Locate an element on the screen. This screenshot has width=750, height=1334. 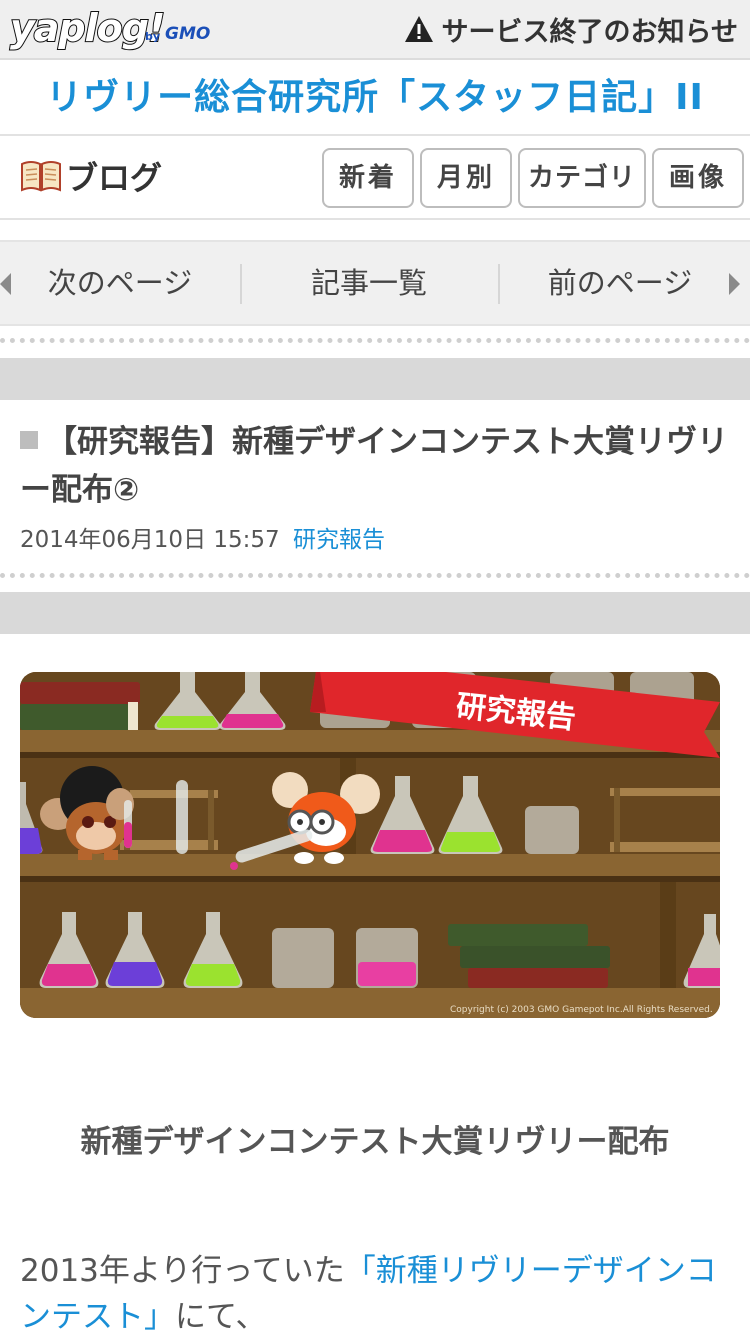
tab-images: 画像 is located at coordinates (698, 178).